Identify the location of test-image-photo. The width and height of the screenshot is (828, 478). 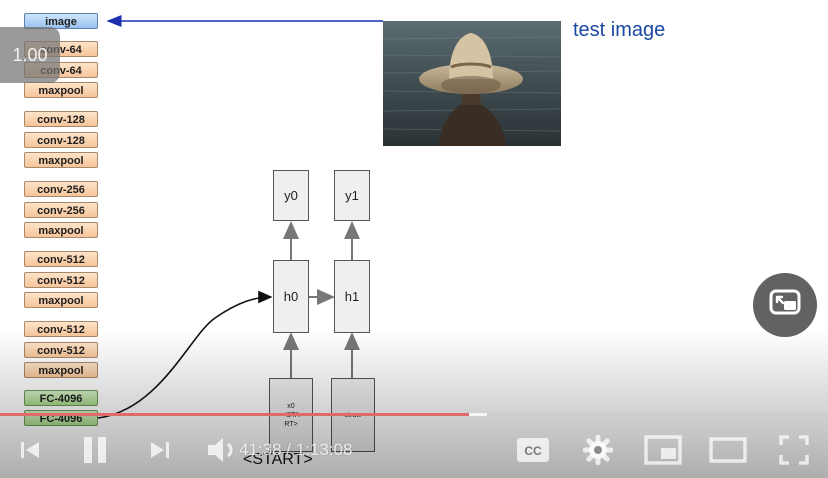
(472, 83).